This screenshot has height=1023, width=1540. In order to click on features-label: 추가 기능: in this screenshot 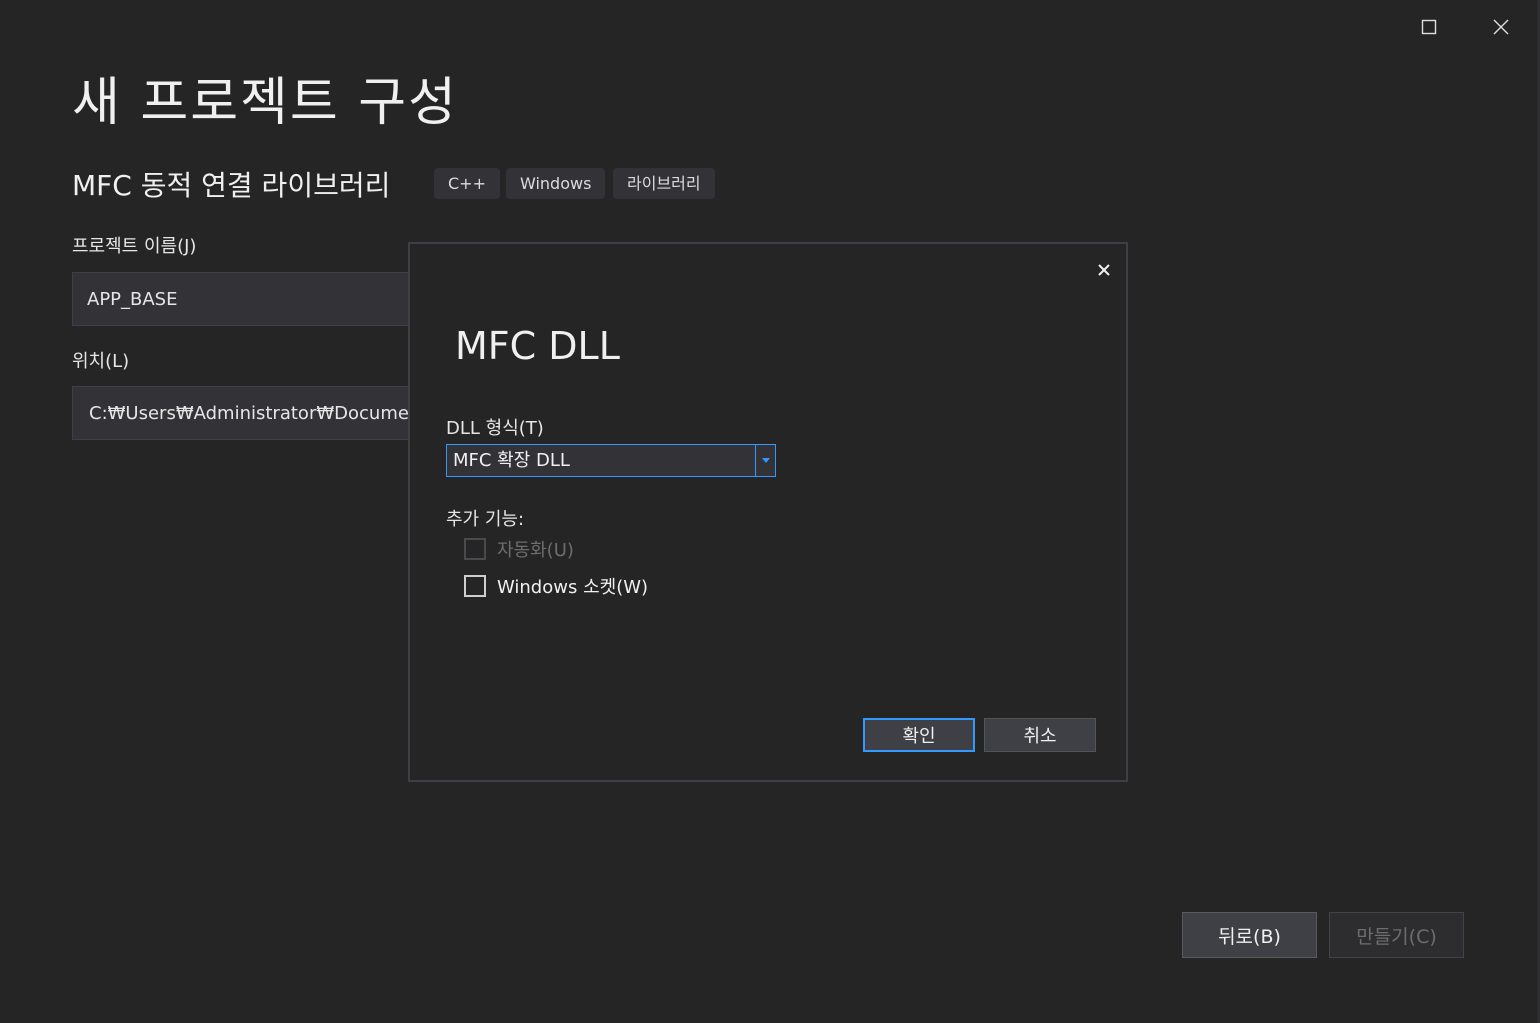, I will do `click(485, 519)`.